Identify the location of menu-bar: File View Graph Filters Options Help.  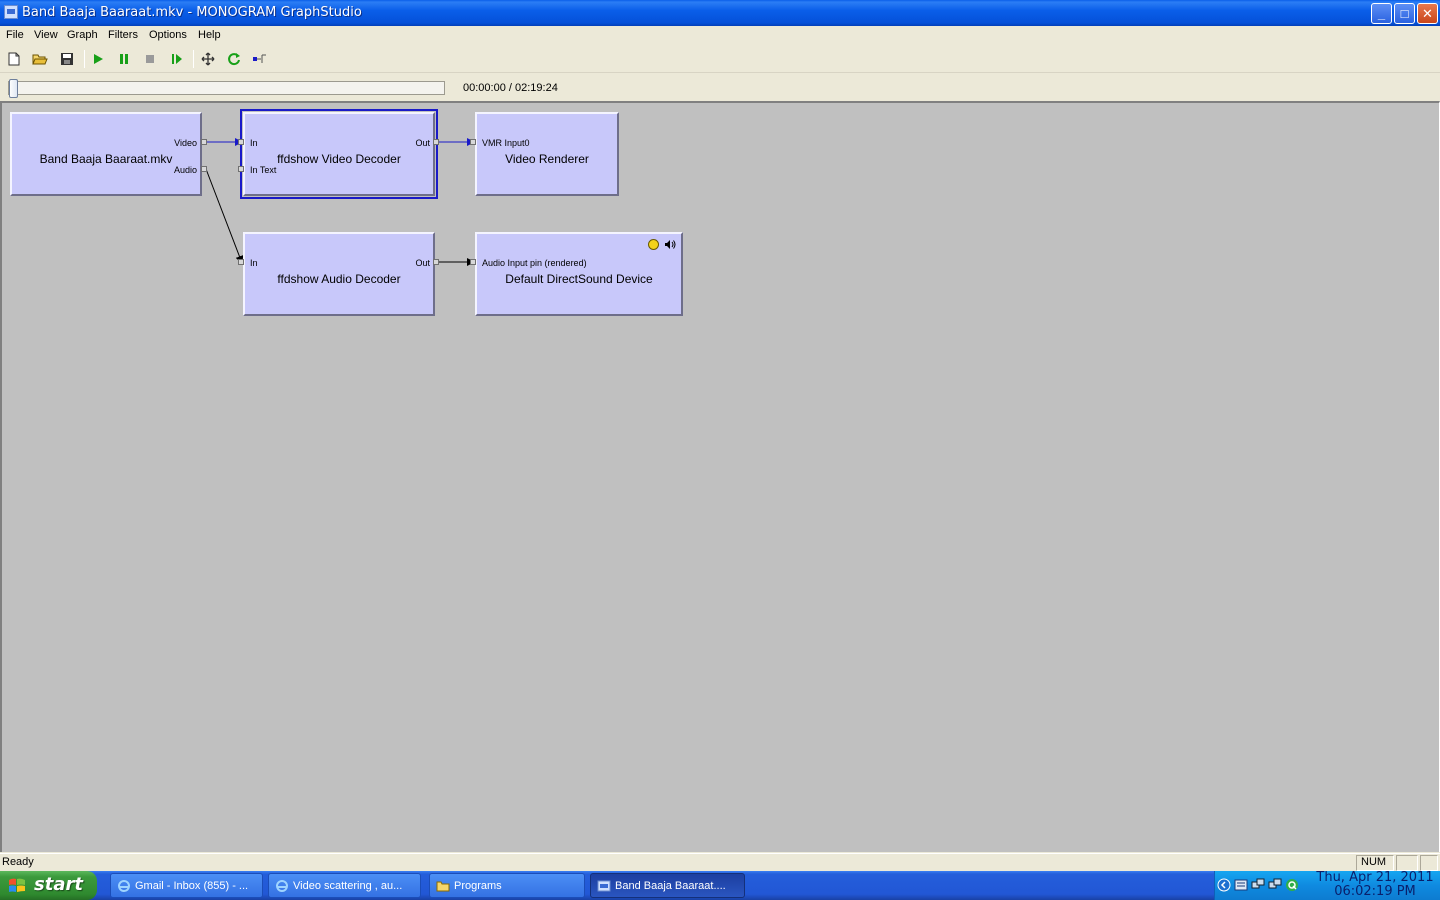
(720, 36).